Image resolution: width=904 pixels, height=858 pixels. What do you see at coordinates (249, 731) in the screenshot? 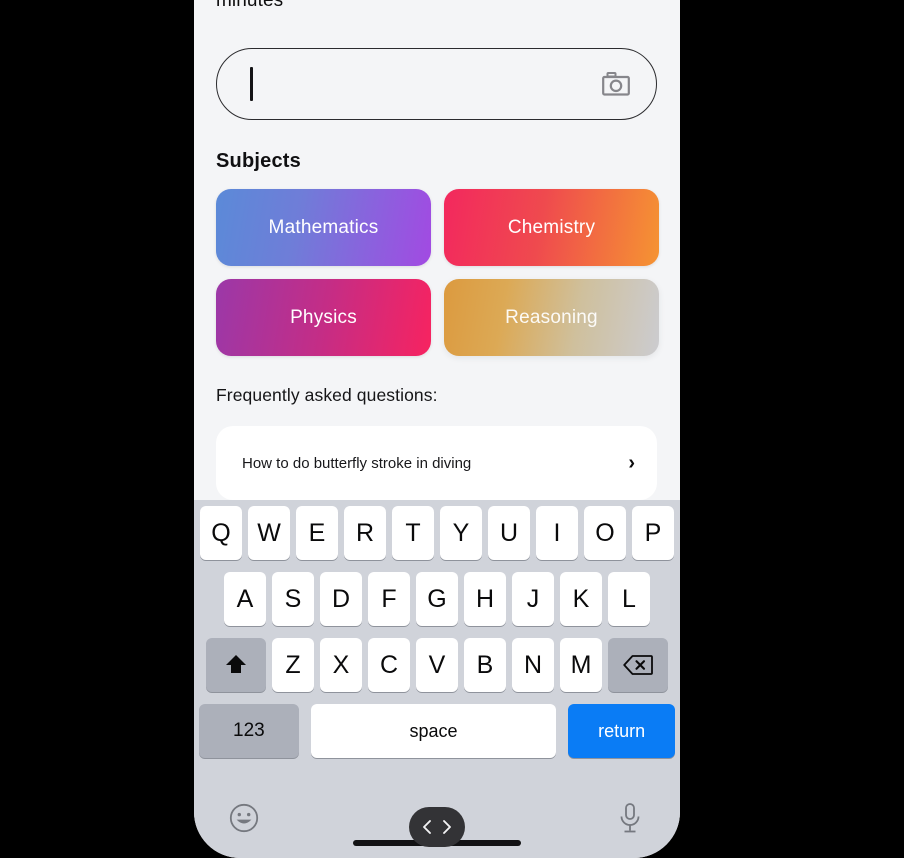
I see `numbers-key: 123` at bounding box center [249, 731].